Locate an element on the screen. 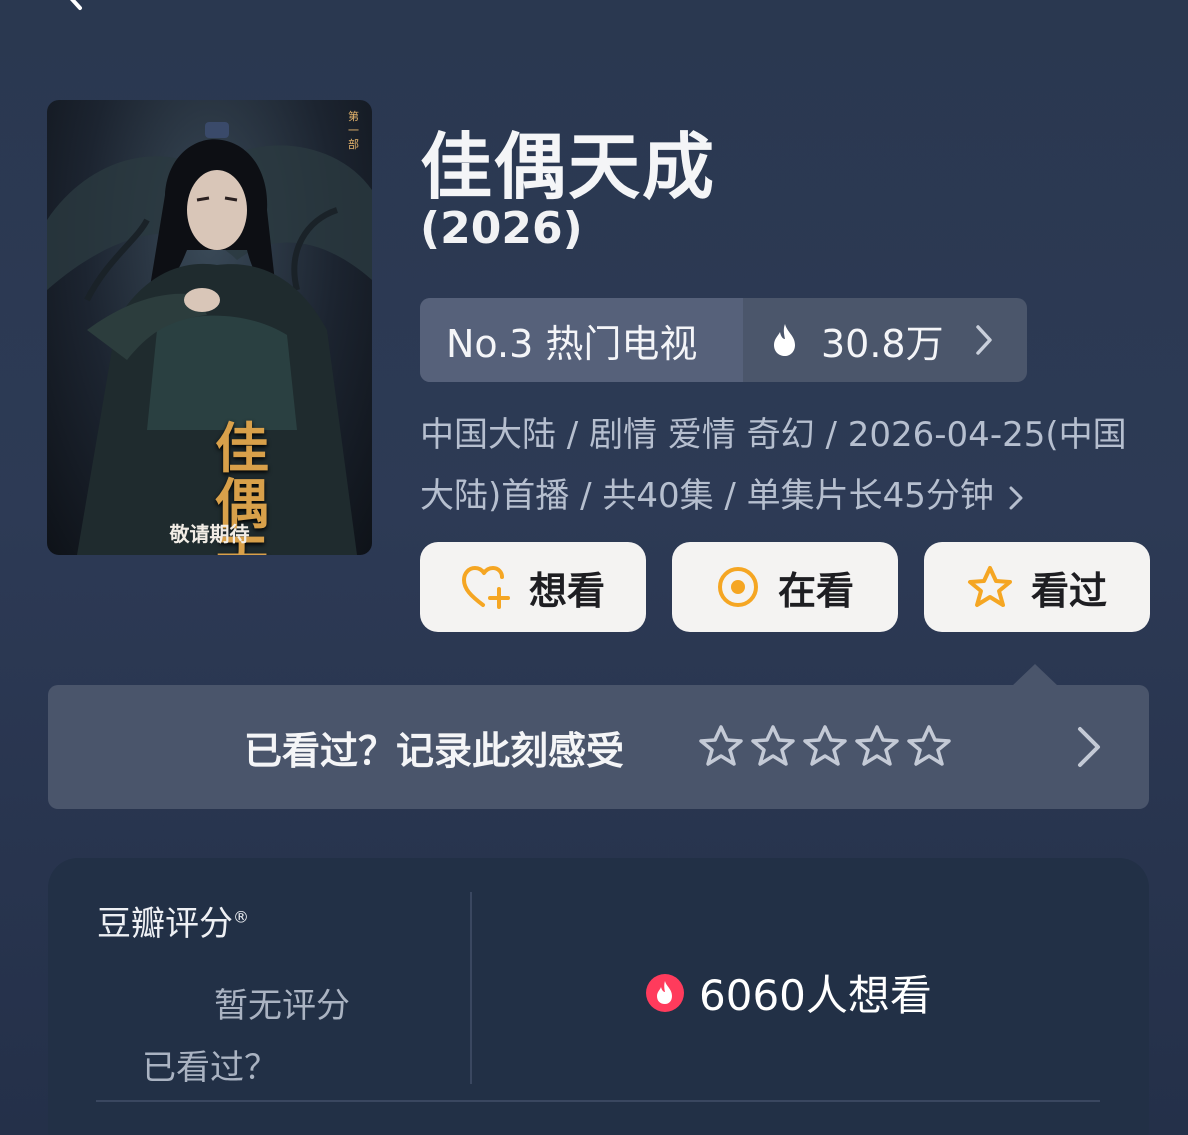  watching-button: 在看 is located at coordinates (785, 587).